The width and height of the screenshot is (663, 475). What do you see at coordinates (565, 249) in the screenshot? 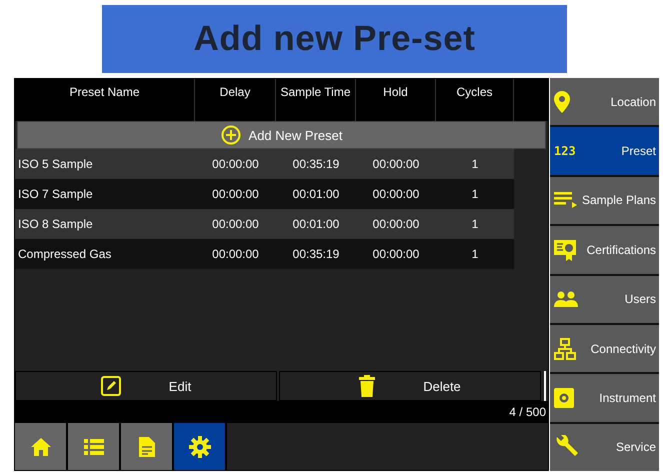
I see `certificate-icon` at bounding box center [565, 249].